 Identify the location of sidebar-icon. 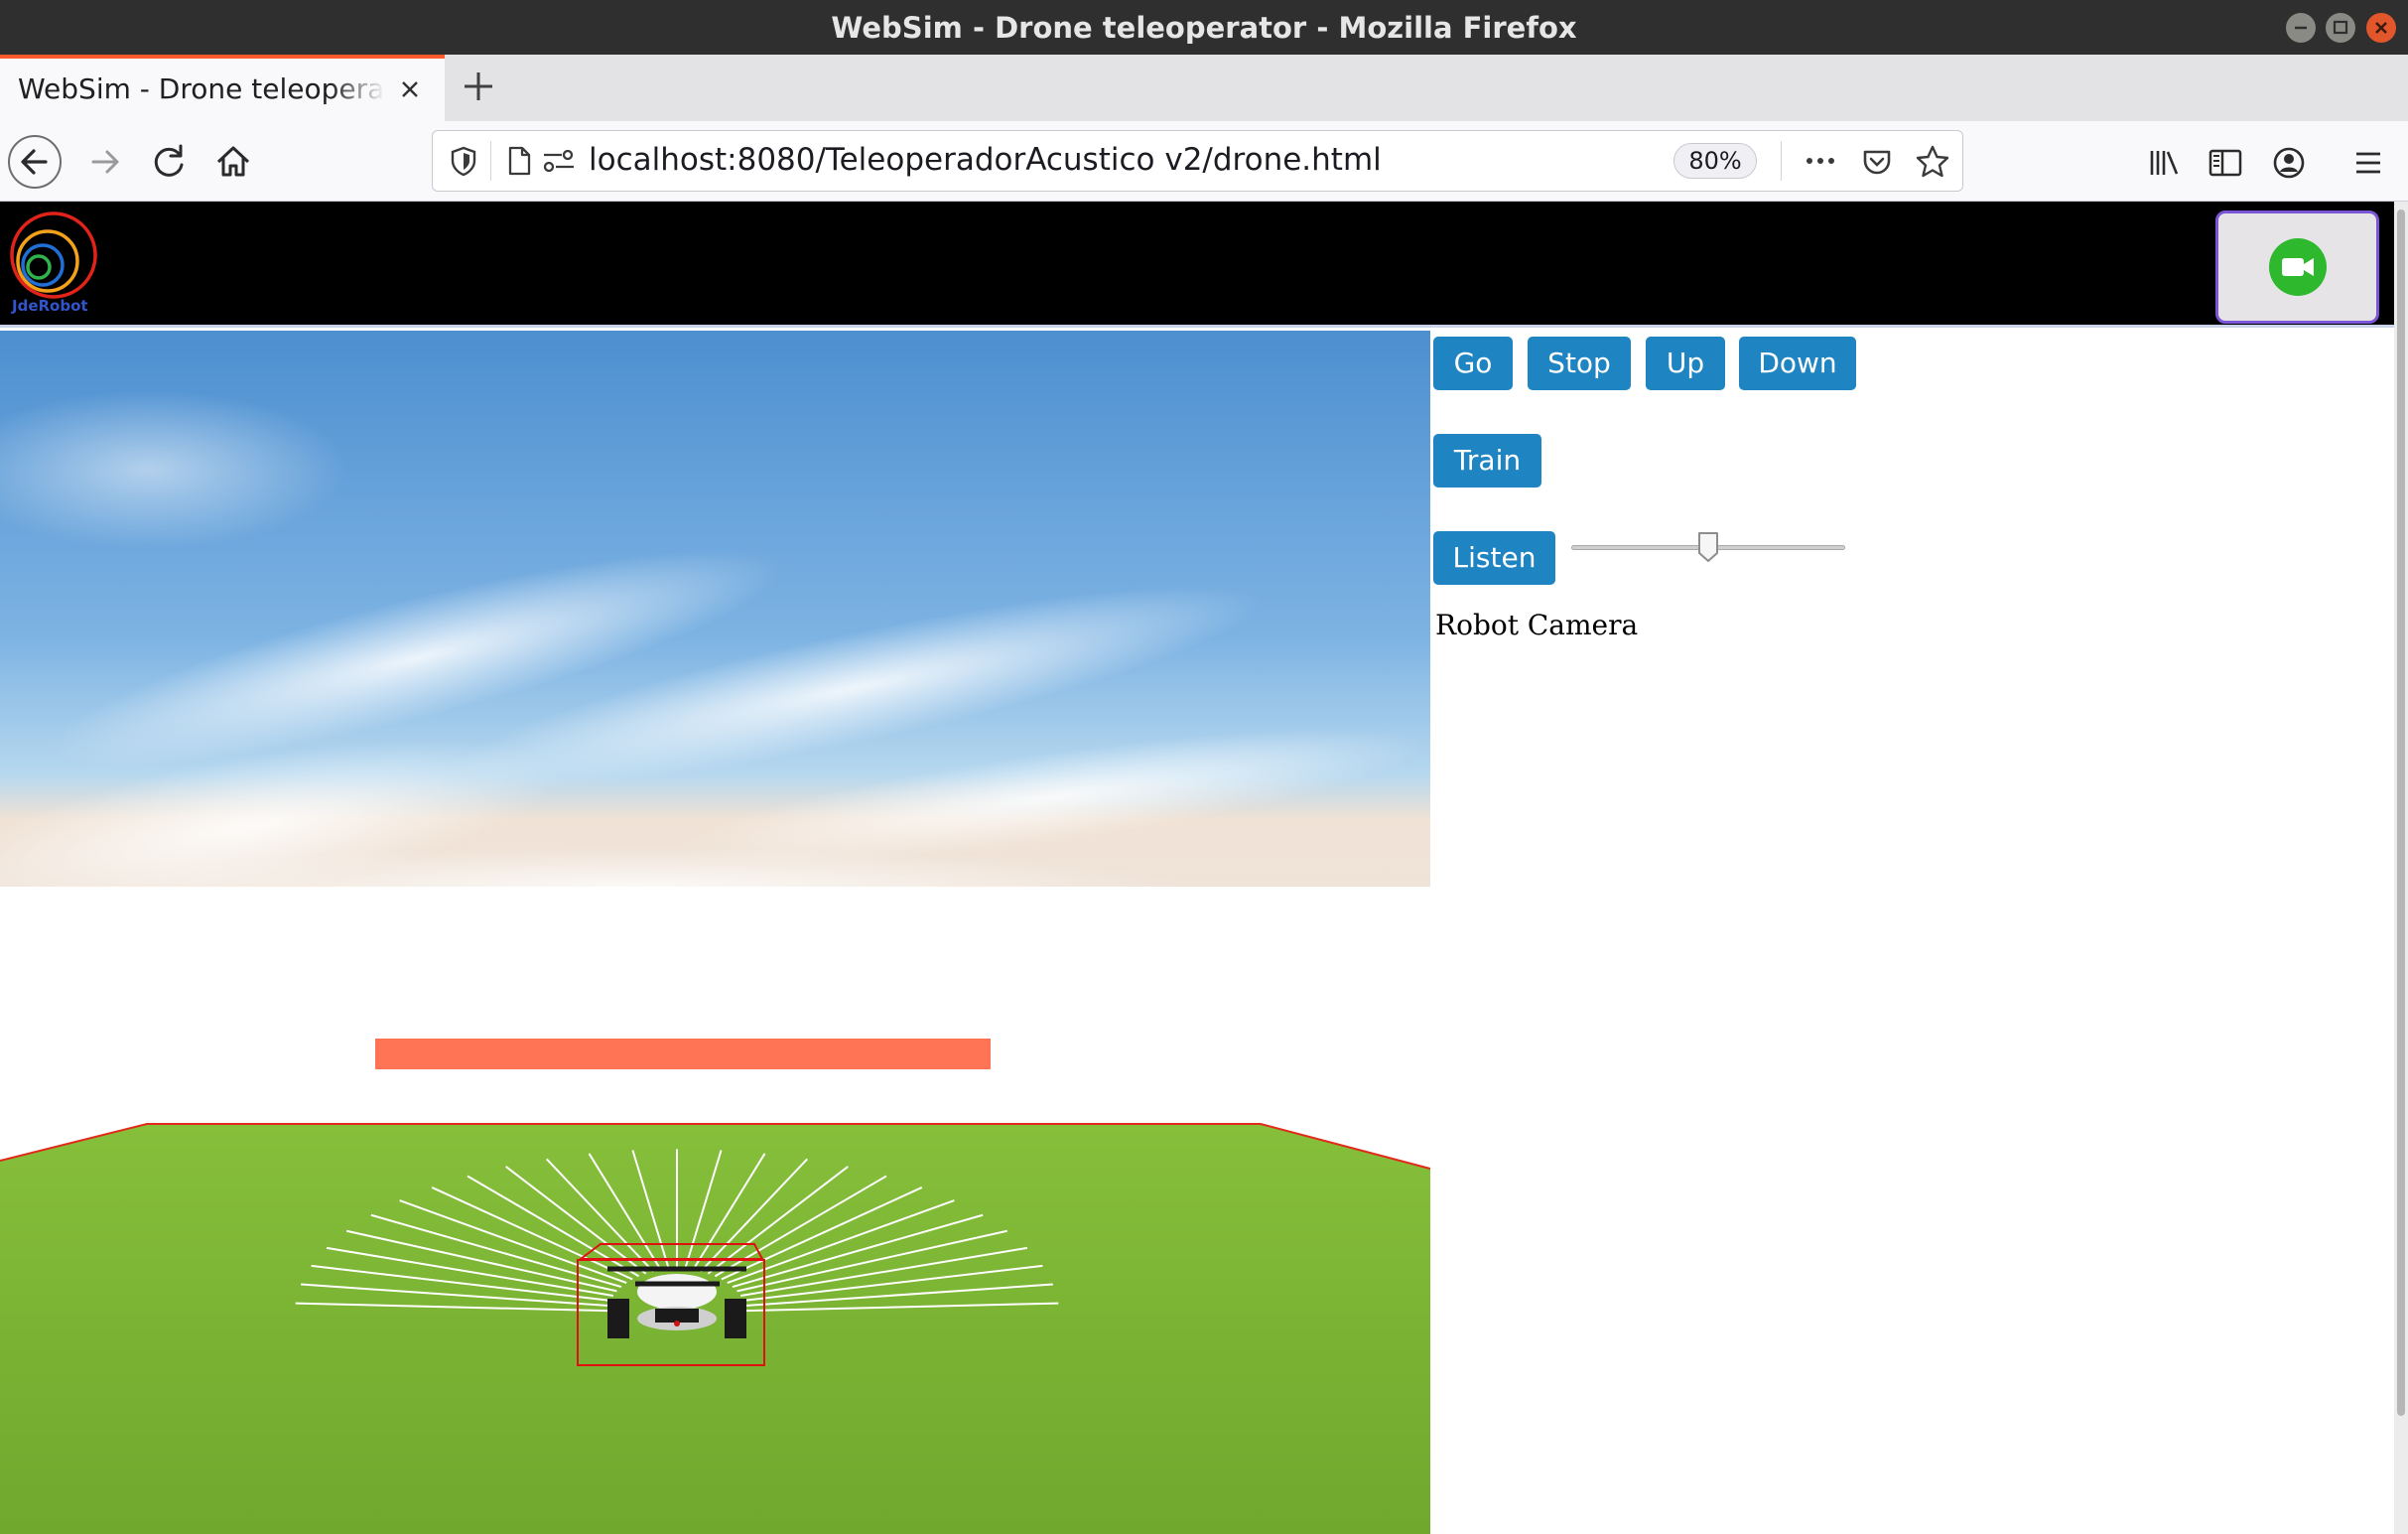
(2225, 163).